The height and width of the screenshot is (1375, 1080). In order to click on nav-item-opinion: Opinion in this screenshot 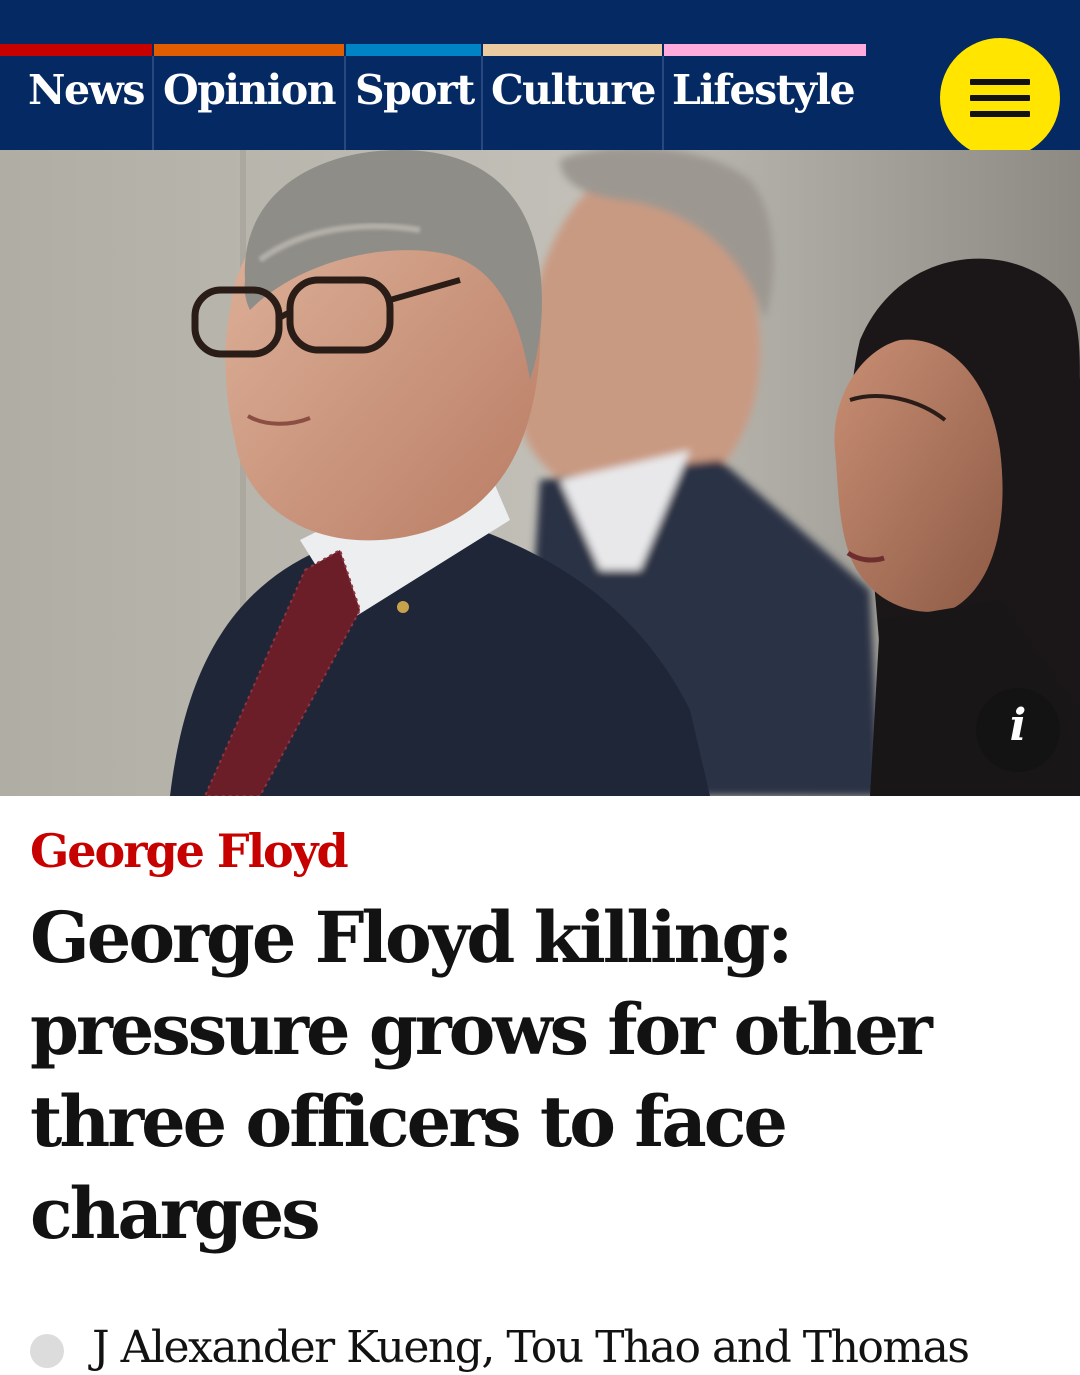, I will do `click(250, 90)`.